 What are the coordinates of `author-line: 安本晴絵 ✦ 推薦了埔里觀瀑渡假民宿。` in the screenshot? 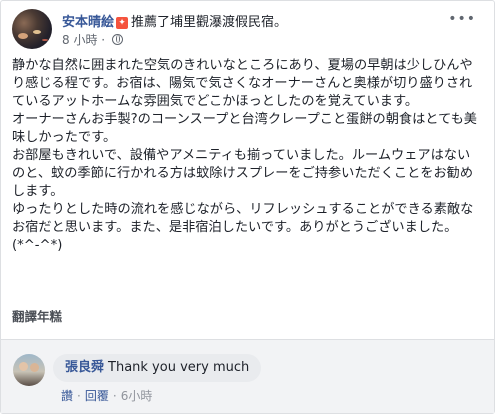 It's located at (174, 20).